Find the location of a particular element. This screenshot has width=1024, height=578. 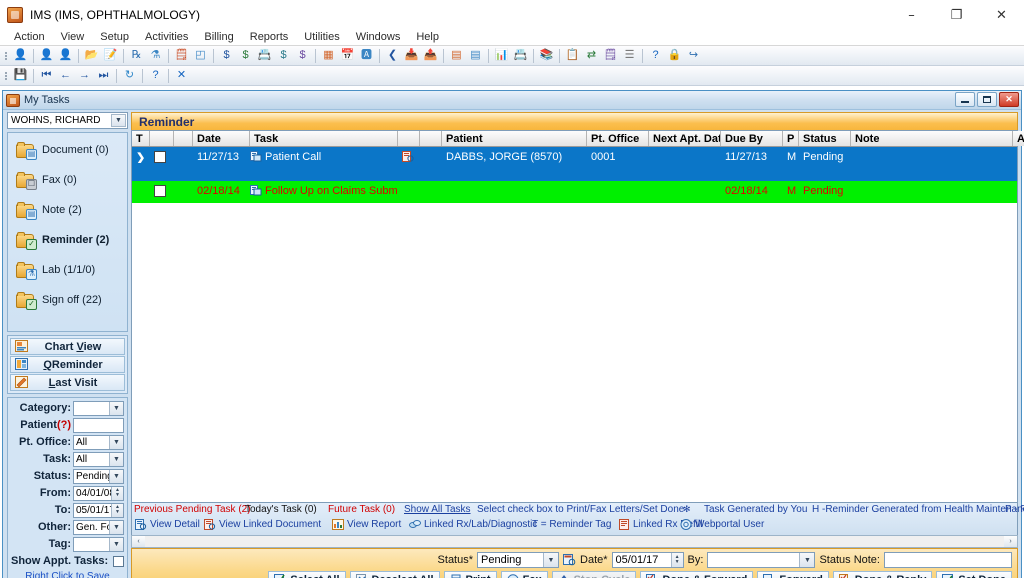

edit-note-icon: 📝 is located at coordinates (110, 55).